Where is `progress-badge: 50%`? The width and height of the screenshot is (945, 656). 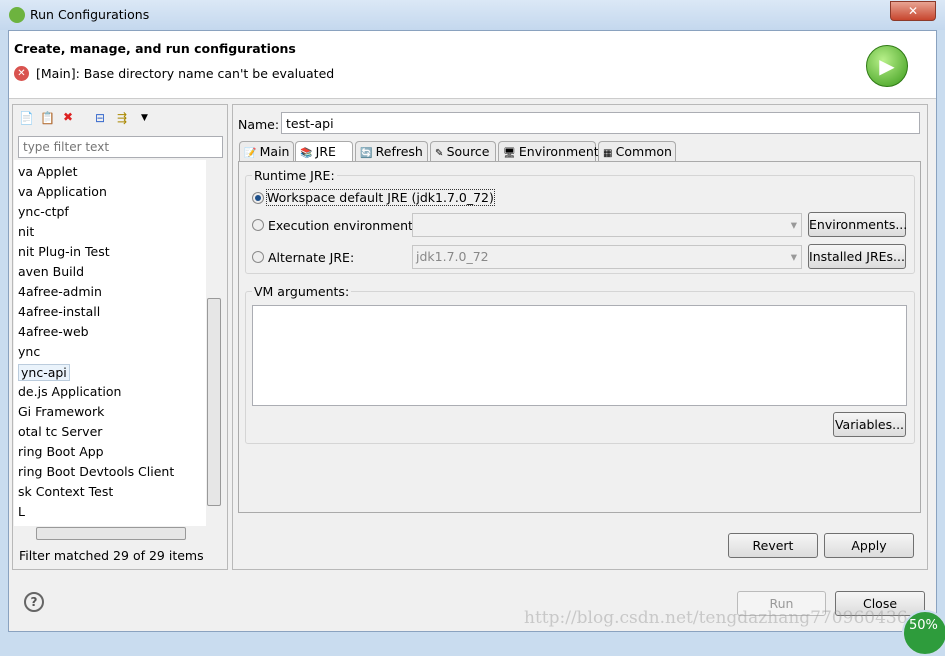 progress-badge: 50% is located at coordinates (923, 633).